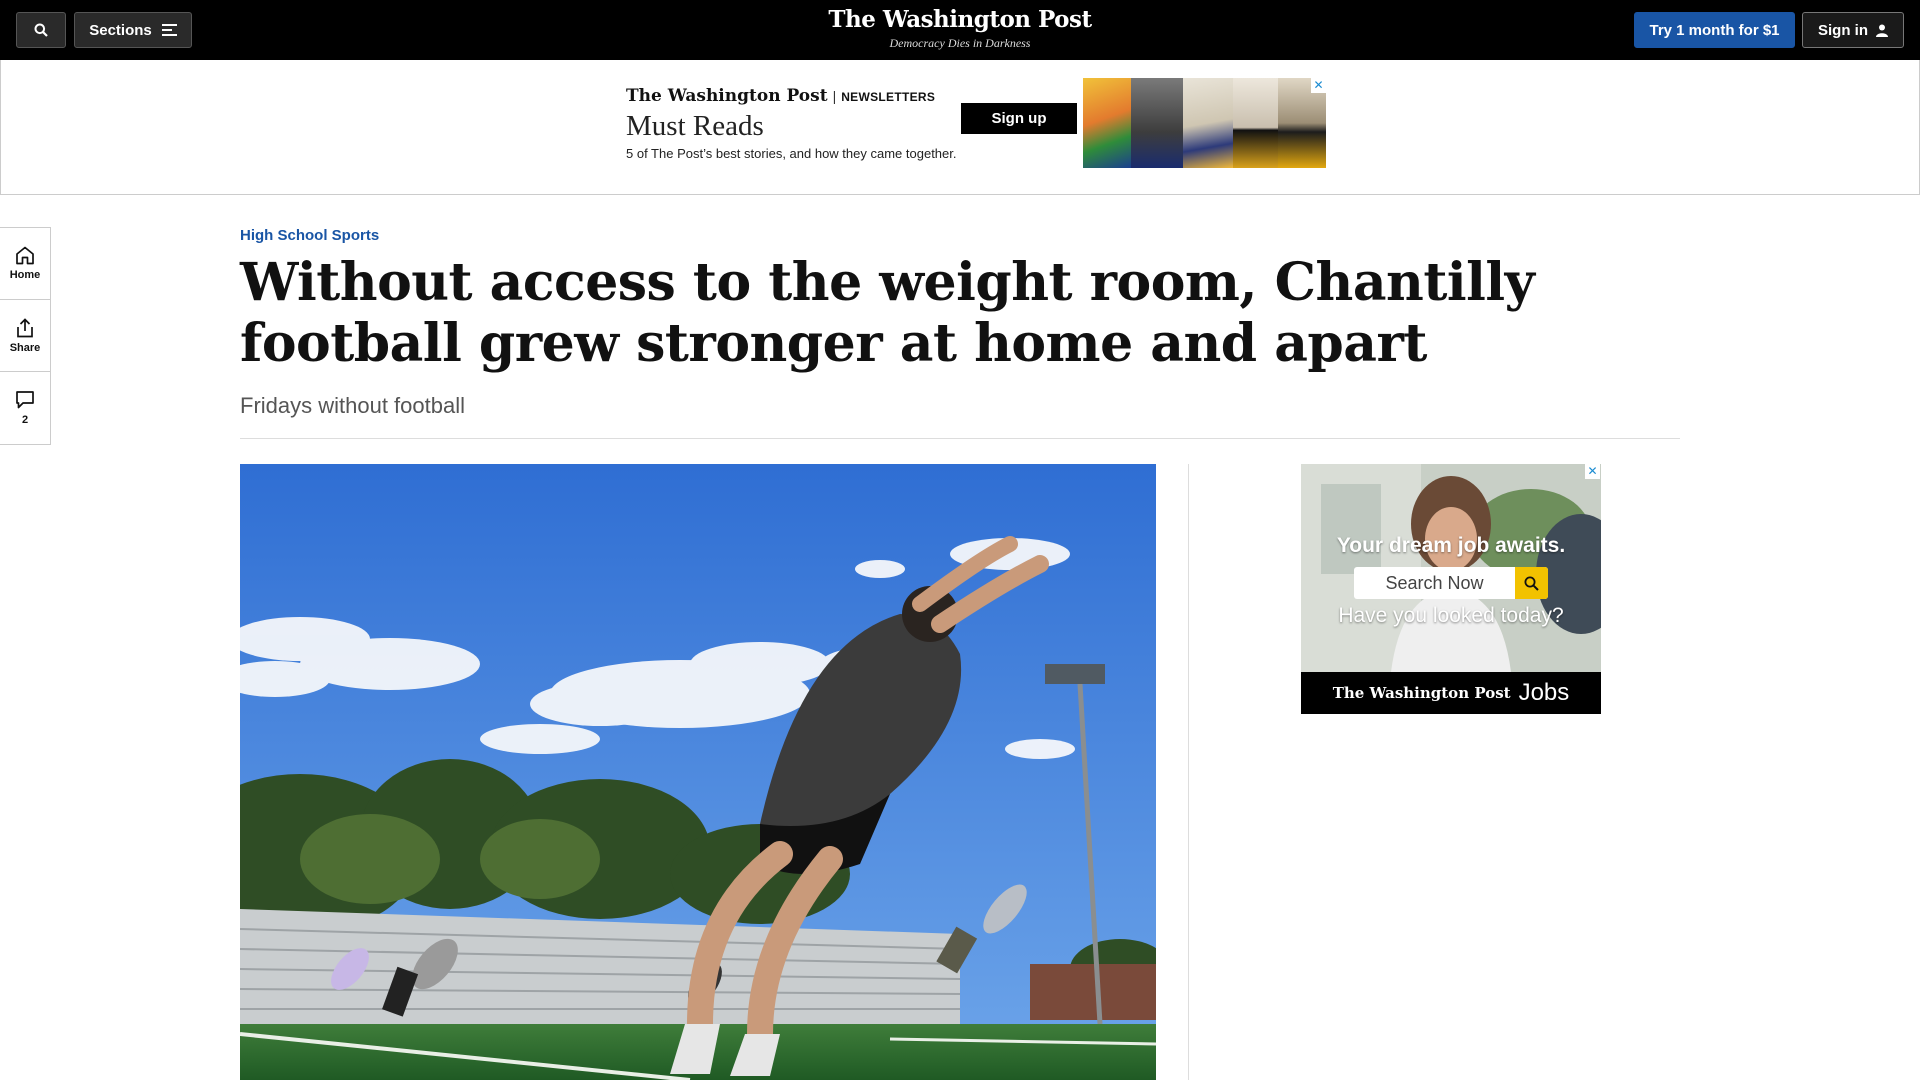 This screenshot has height=1080, width=1920. What do you see at coordinates (1019, 118) in the screenshot?
I see `newsletter-signup-button: Sign up` at bounding box center [1019, 118].